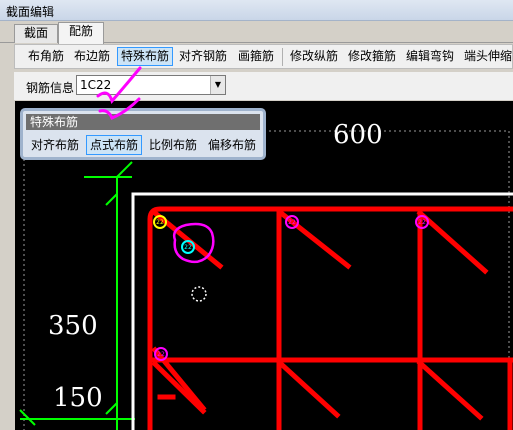 The image size is (513, 430). What do you see at coordinates (199, 294) in the screenshot?
I see `rebar-placement-cursor` at bounding box center [199, 294].